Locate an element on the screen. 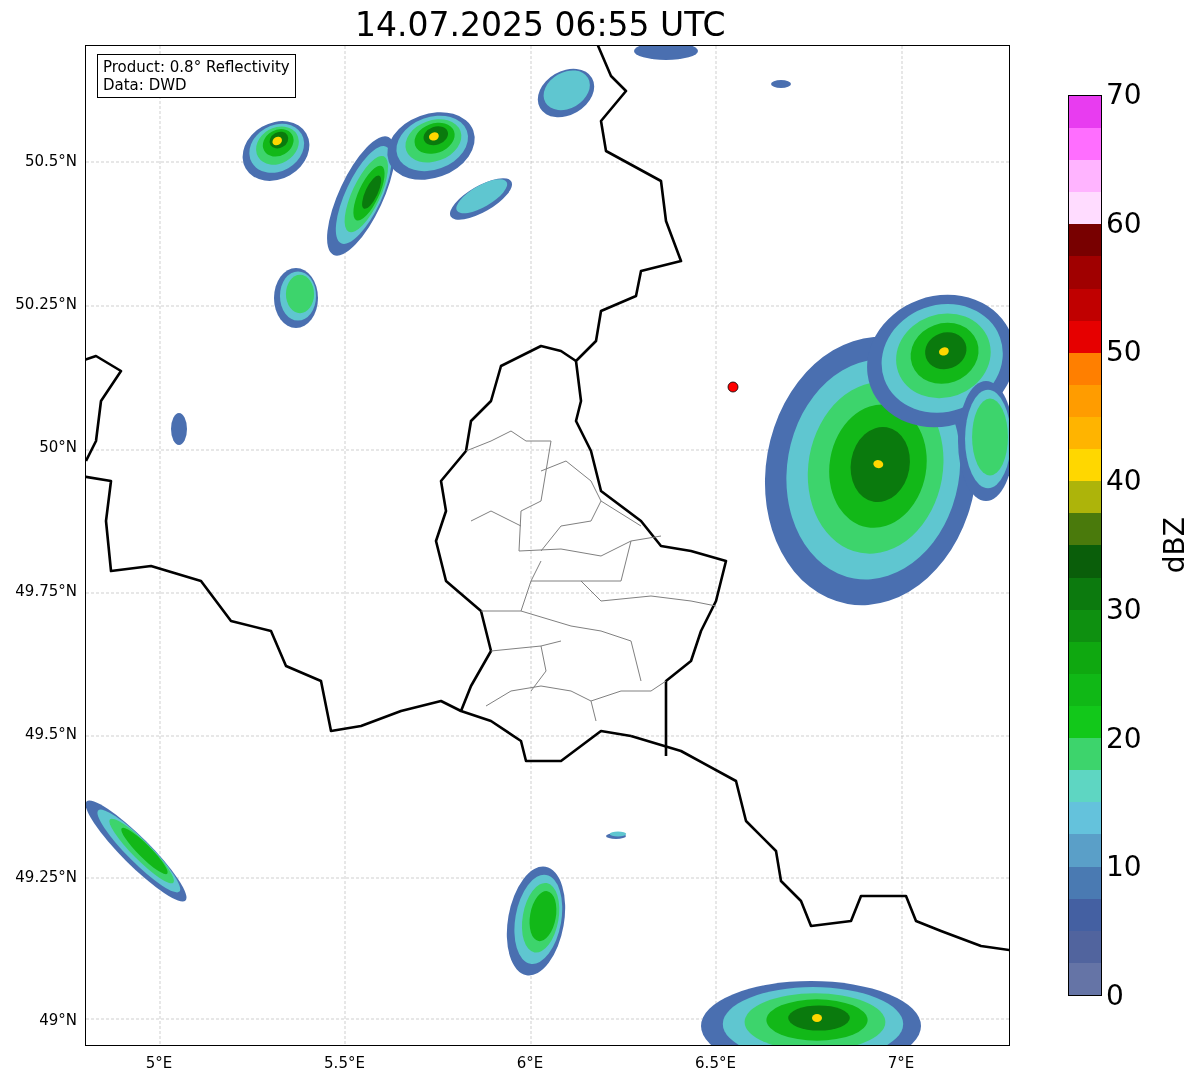 The image size is (1202, 1081). latitude-label: 49.75°N is located at coordinates (46, 590).